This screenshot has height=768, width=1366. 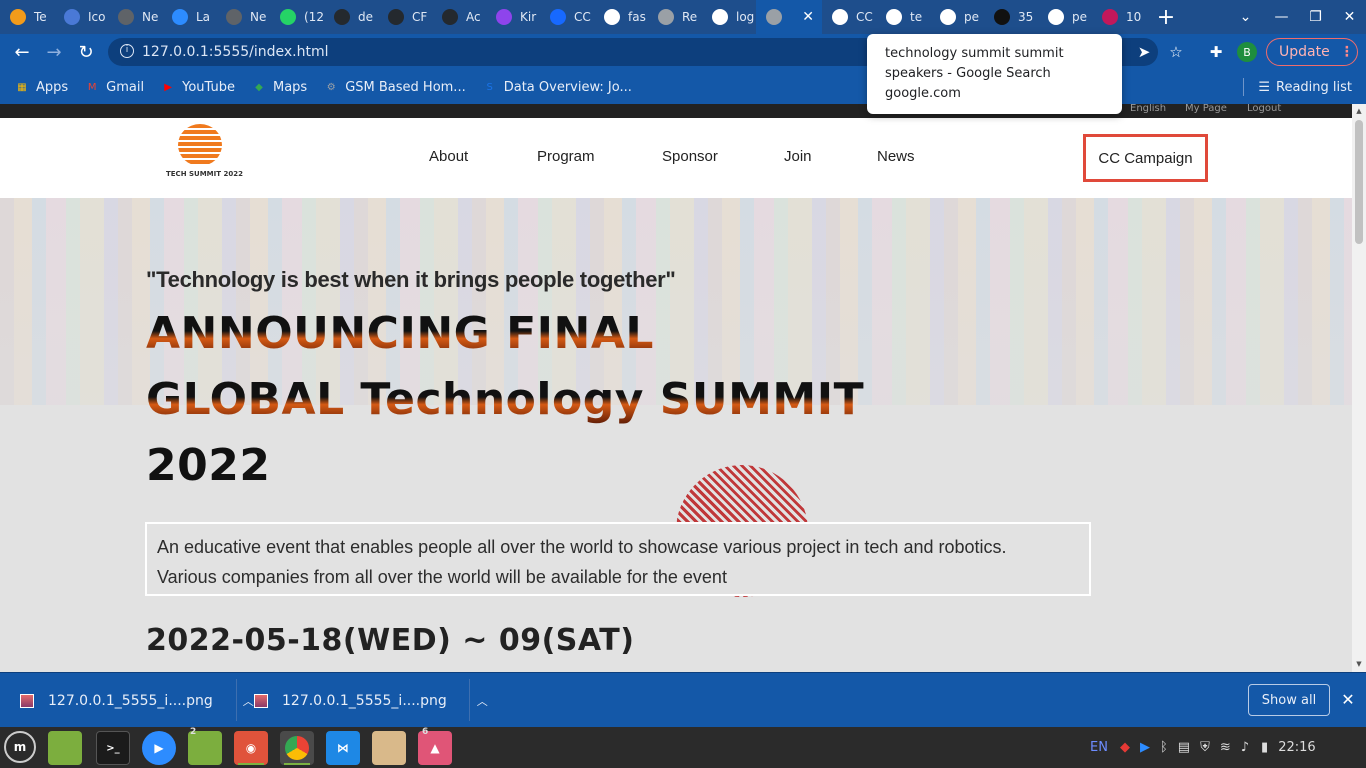 I want to click on zoom-icon: ▶, so click(x=159, y=748).